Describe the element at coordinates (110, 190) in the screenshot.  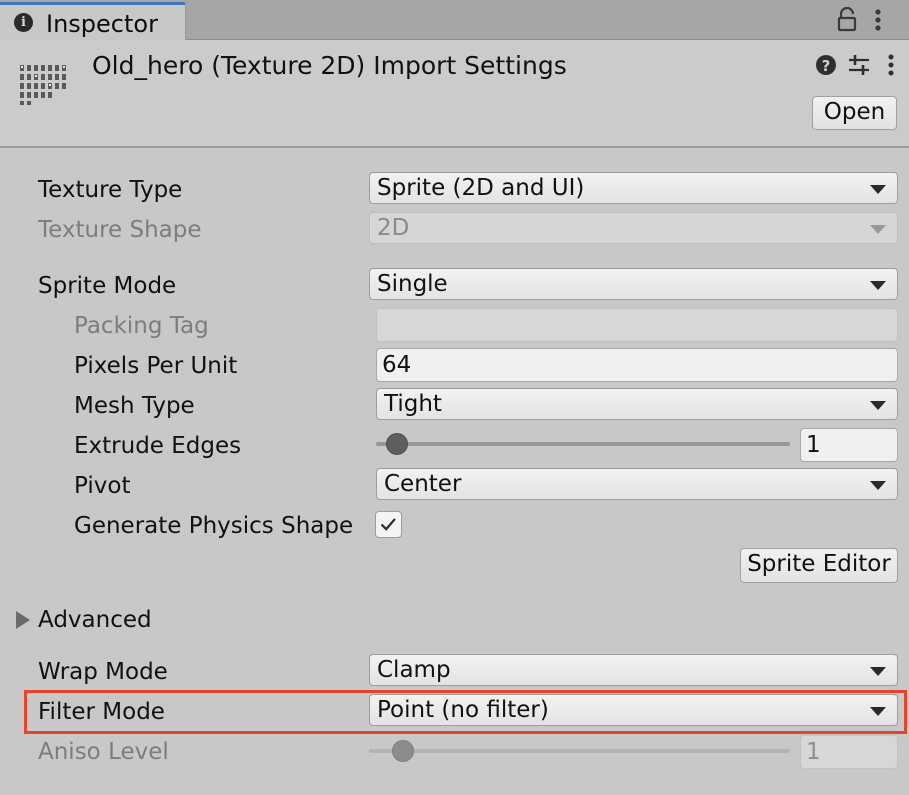
I see `texture-type-label: Texture Type` at that location.